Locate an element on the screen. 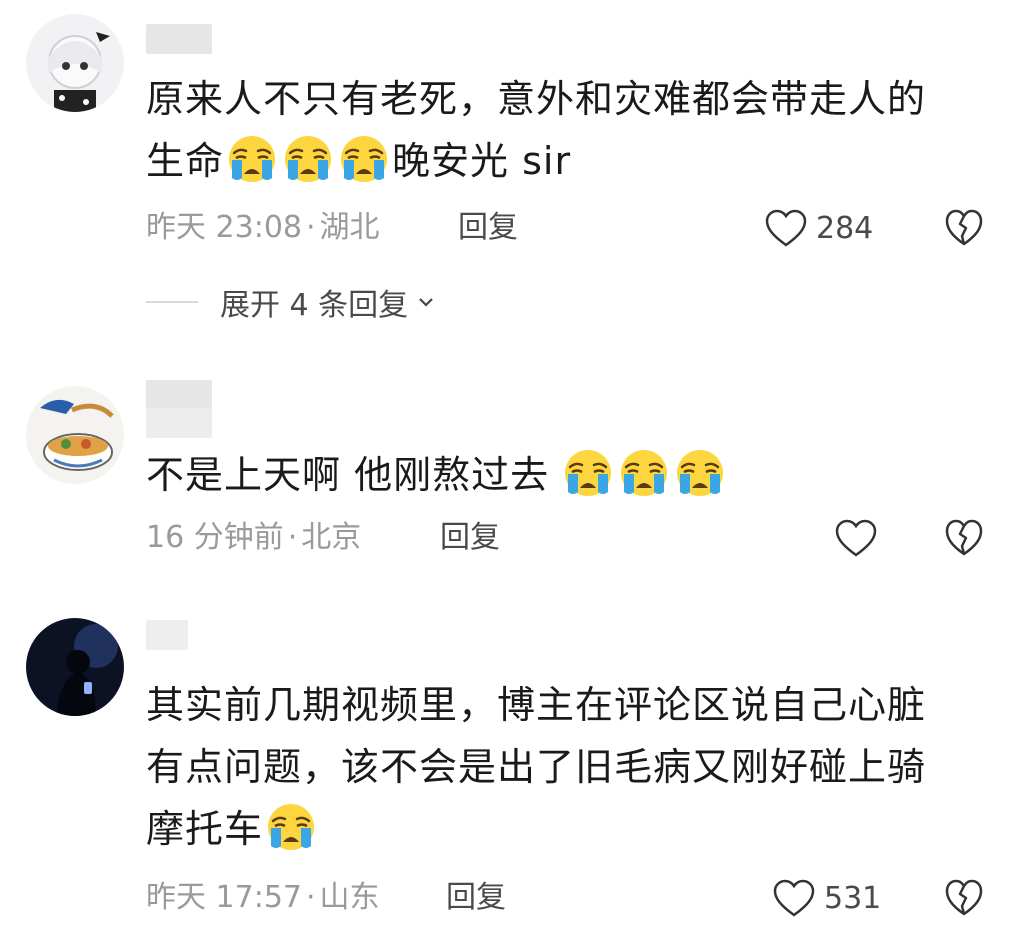 The height and width of the screenshot is (941, 1024). like-button is located at coordinates (856, 538).